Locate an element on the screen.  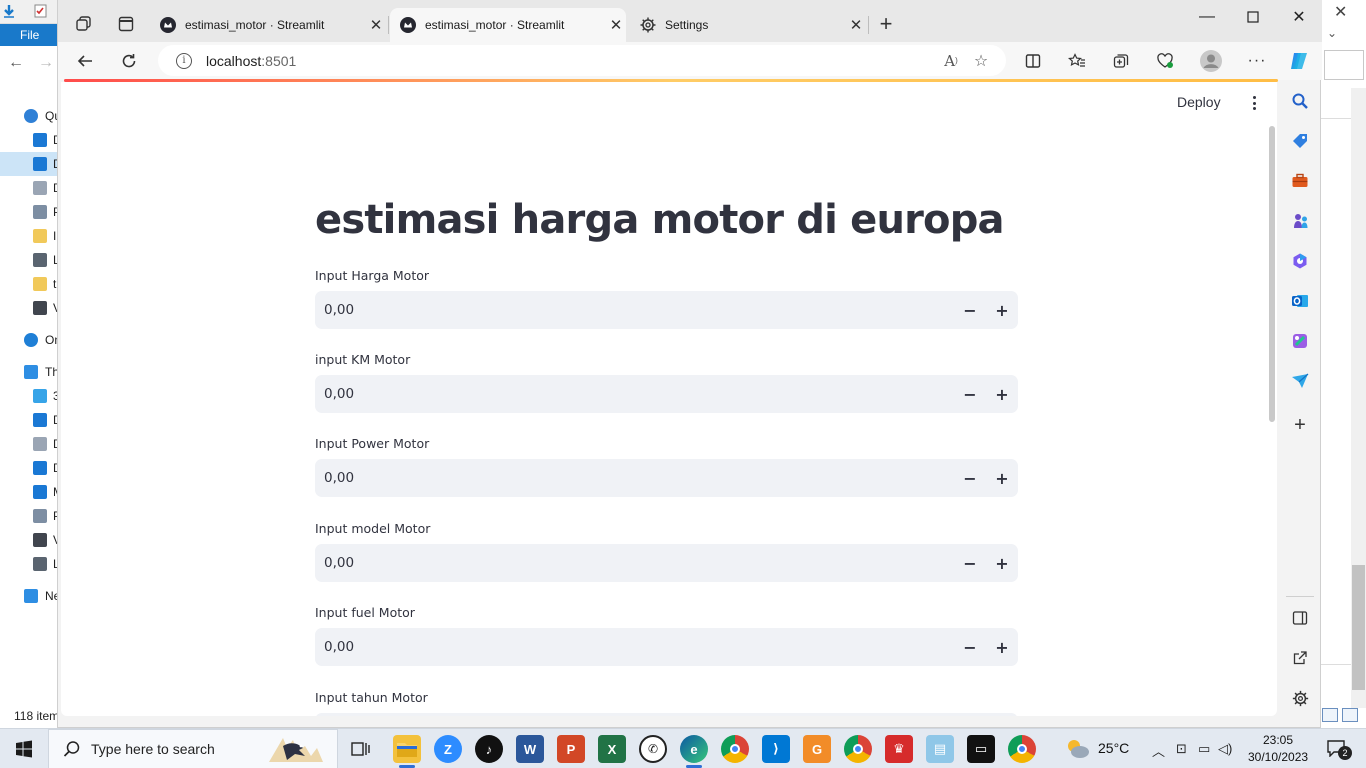
view-mode-buttons is located at coordinates (1344, 717).